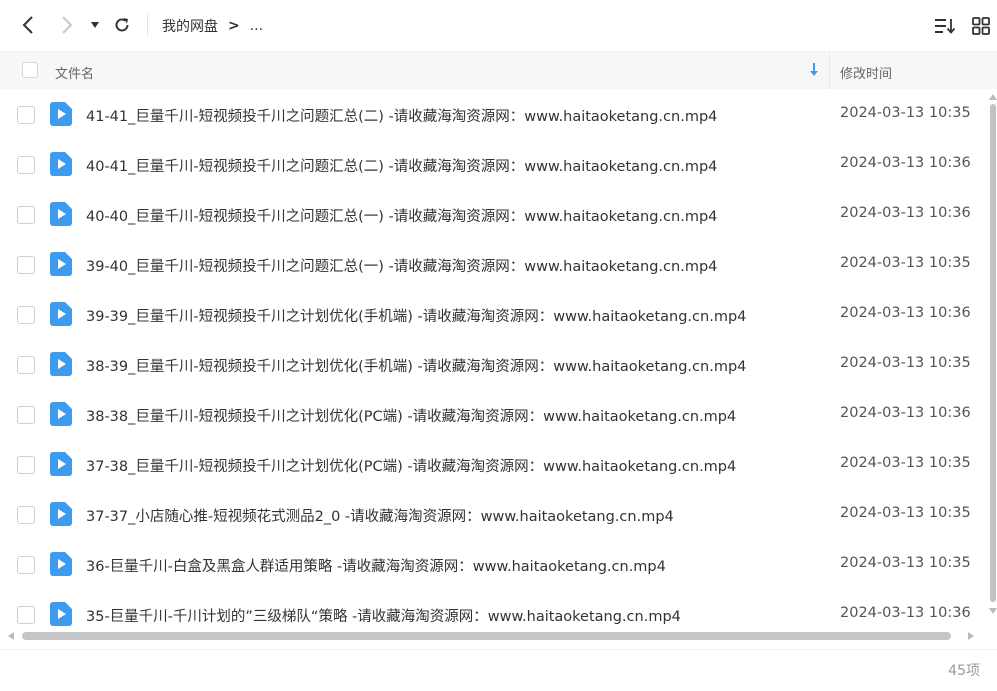  What do you see at coordinates (190, 26) in the screenshot?
I see `breadcrumb-root: 我的网盘` at bounding box center [190, 26].